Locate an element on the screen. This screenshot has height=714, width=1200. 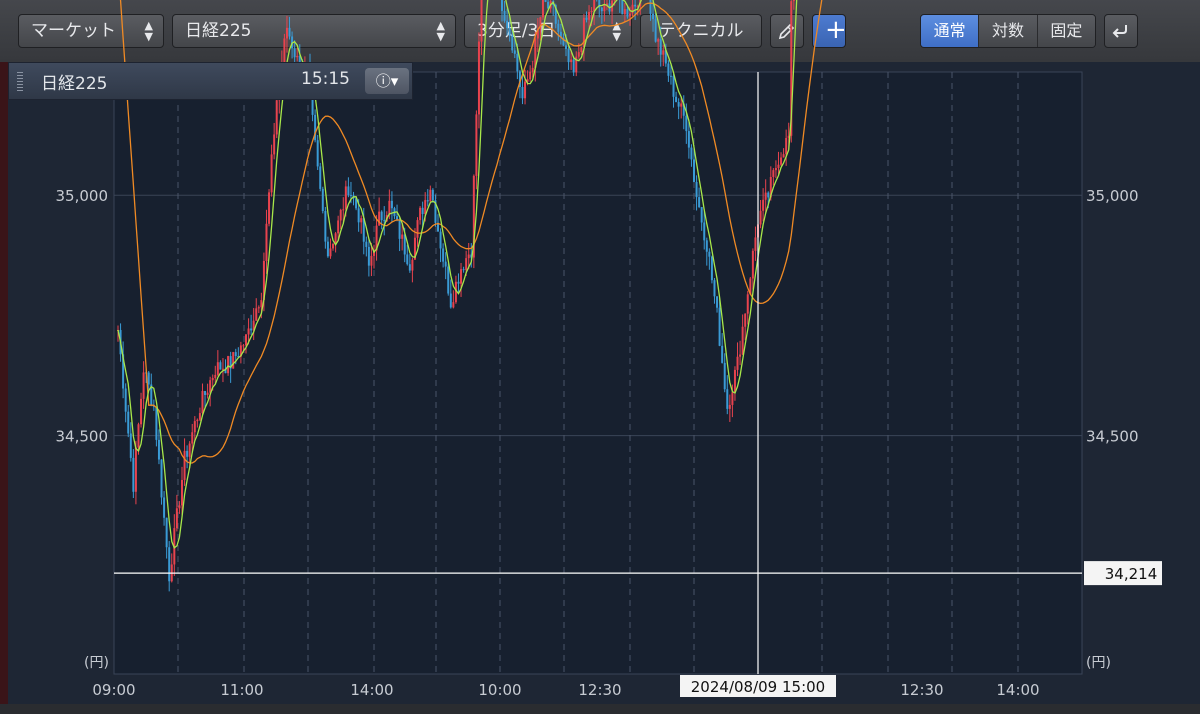
low-price-label: 34,214 is located at coordinates (1131, 574).